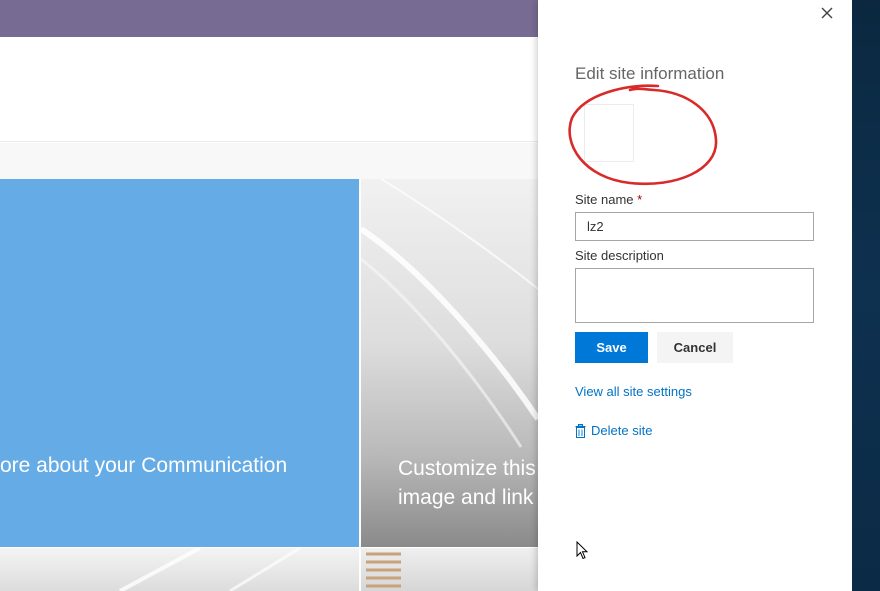  What do you see at coordinates (466, 497) in the screenshot?
I see `hero-tile-secondary-line2: image and link` at bounding box center [466, 497].